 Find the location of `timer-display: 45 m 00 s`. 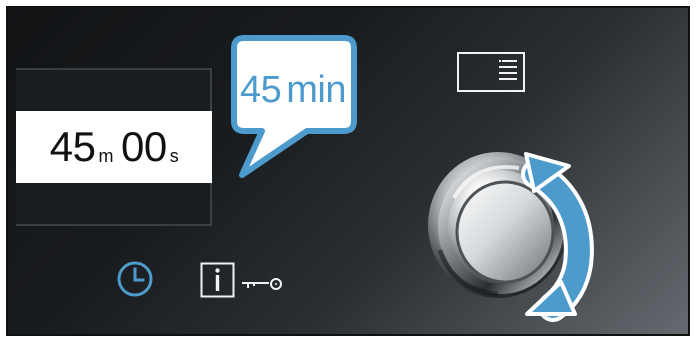

timer-display: 45 m 00 s is located at coordinates (114, 147).